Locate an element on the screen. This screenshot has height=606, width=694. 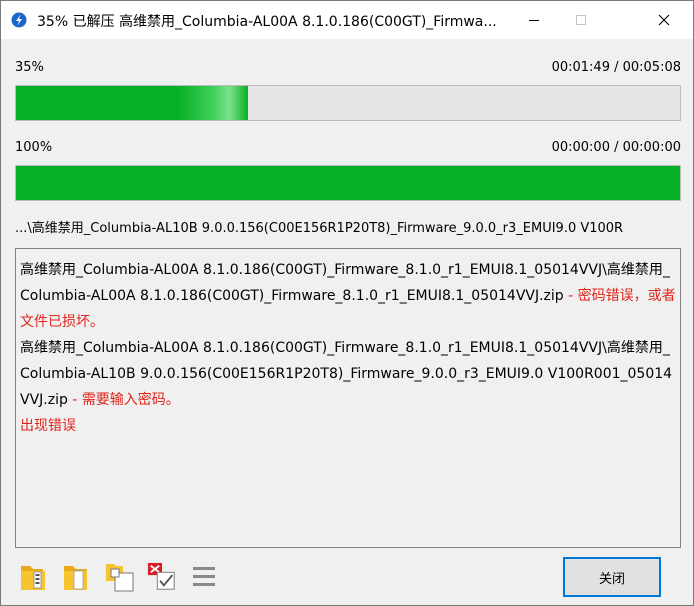
maximize-button is located at coordinates (581, 20).